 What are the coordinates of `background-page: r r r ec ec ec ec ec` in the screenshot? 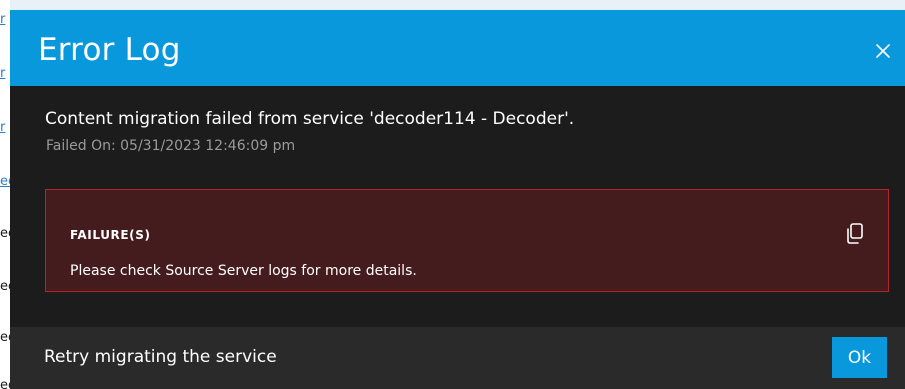 It's located at (5, 194).